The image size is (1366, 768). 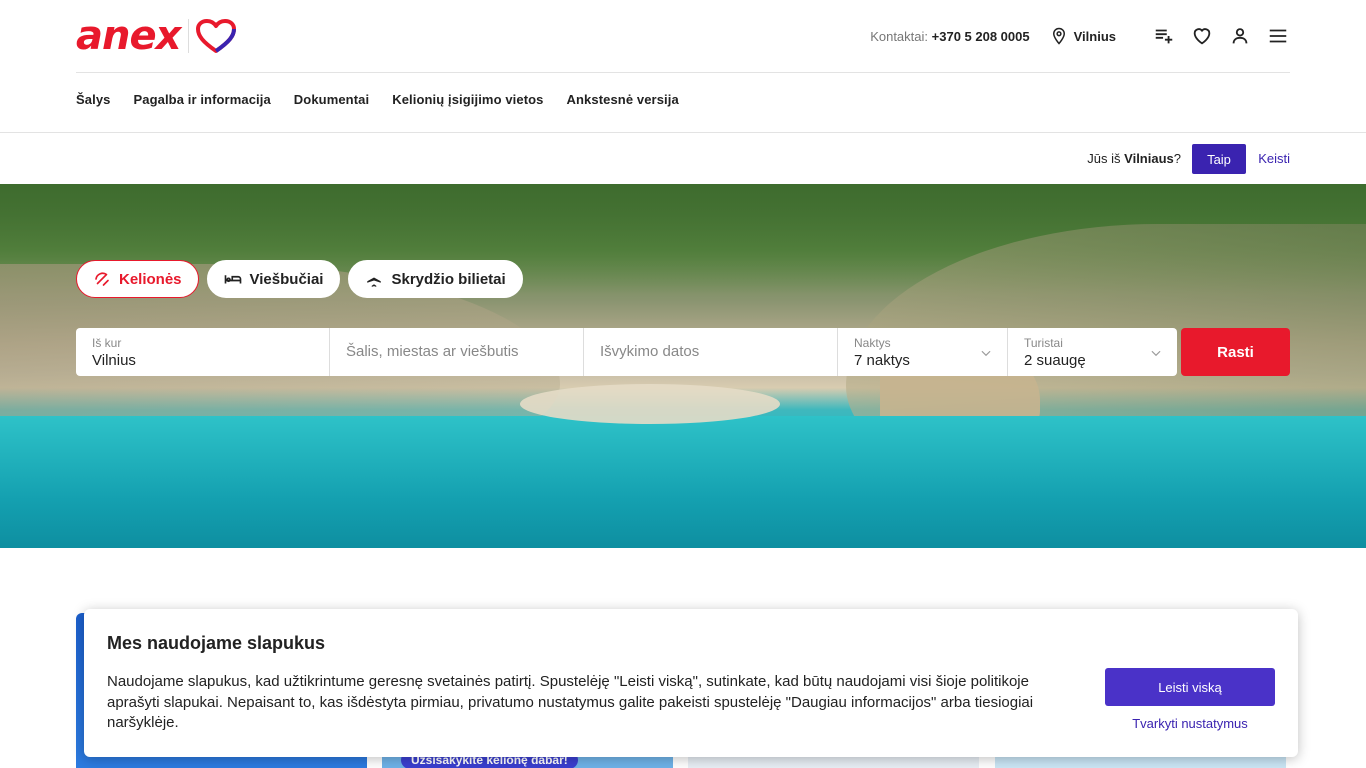 I want to click on tab-tours: Kelionės, so click(x=137, y=279).